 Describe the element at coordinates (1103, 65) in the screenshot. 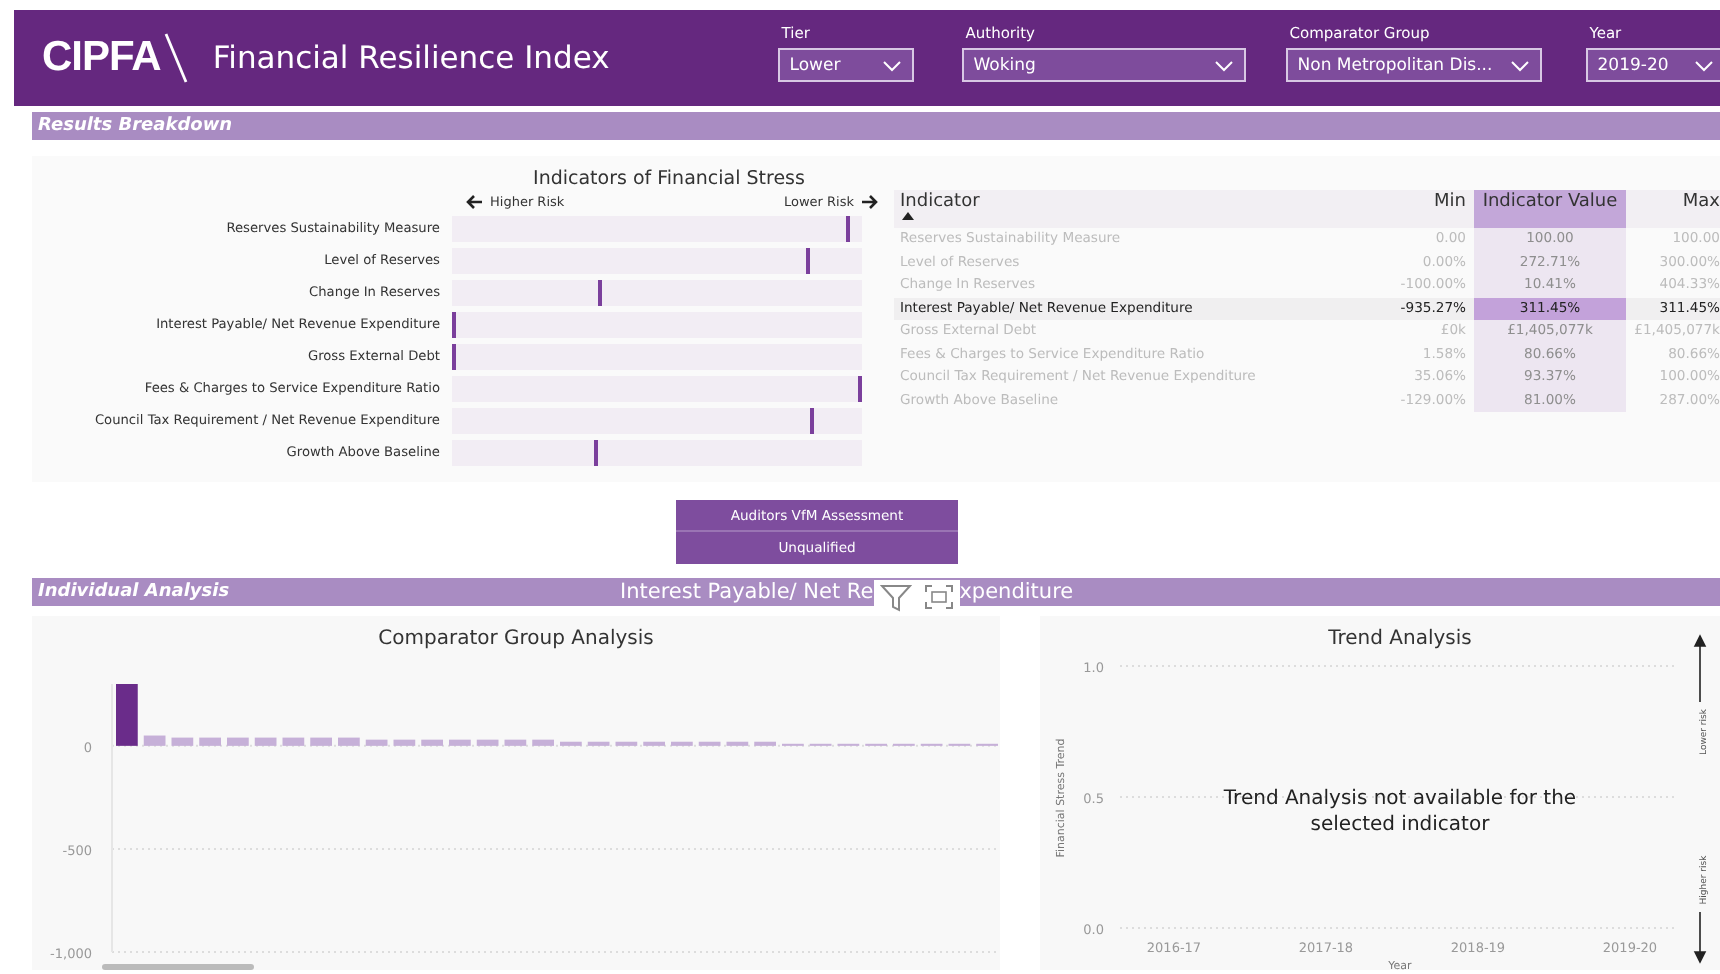

I see `dropdown: Woking` at that location.